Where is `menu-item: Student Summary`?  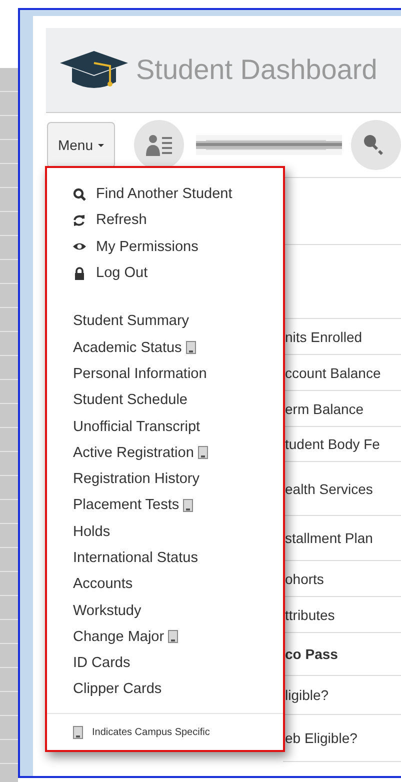
menu-item: Student Summary is located at coordinates (131, 321).